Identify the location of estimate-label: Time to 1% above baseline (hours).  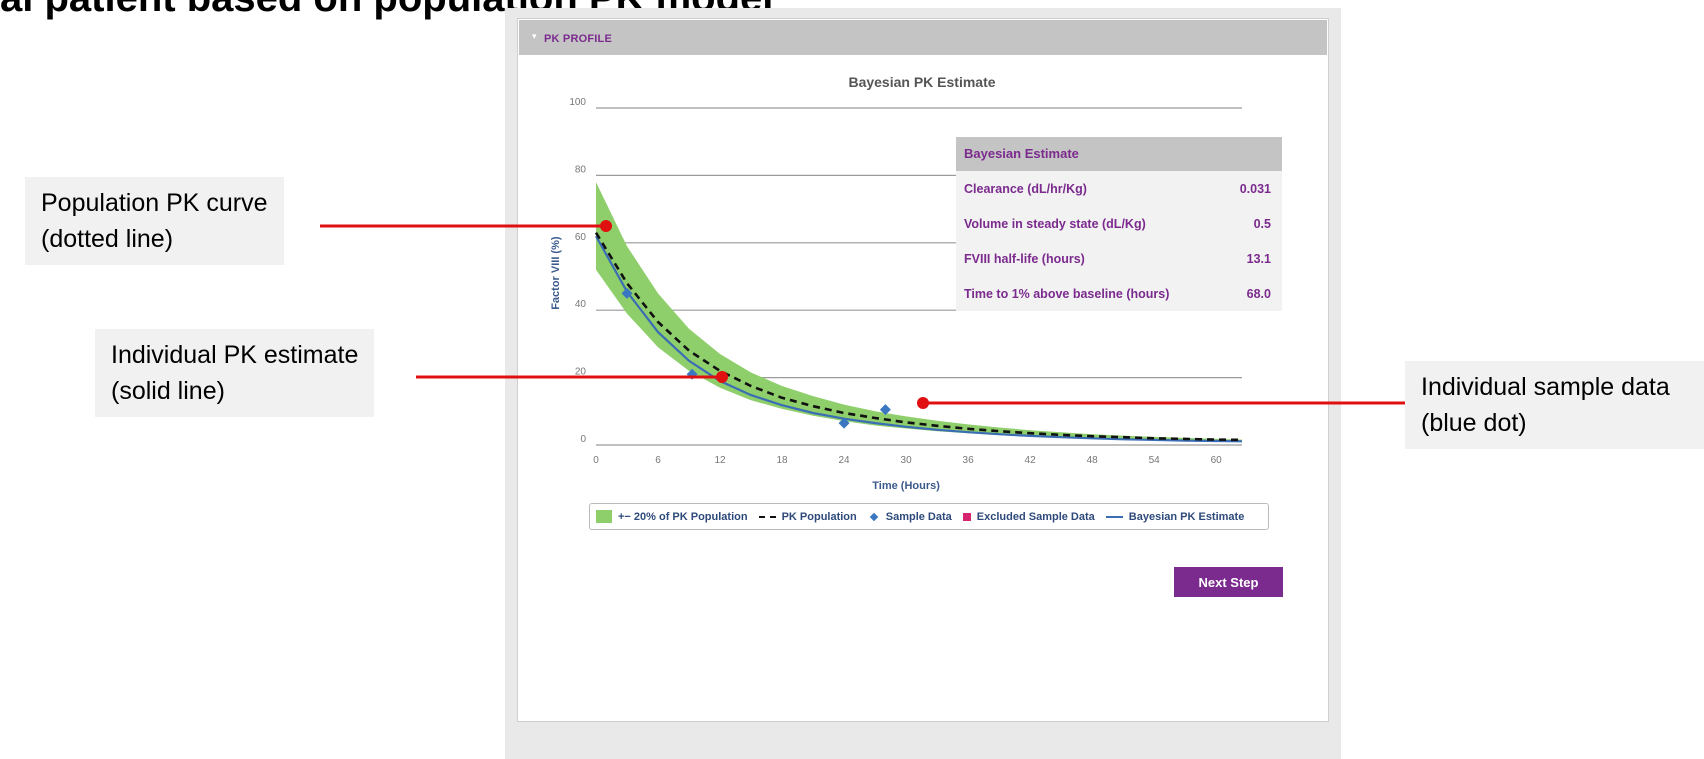
(1067, 293).